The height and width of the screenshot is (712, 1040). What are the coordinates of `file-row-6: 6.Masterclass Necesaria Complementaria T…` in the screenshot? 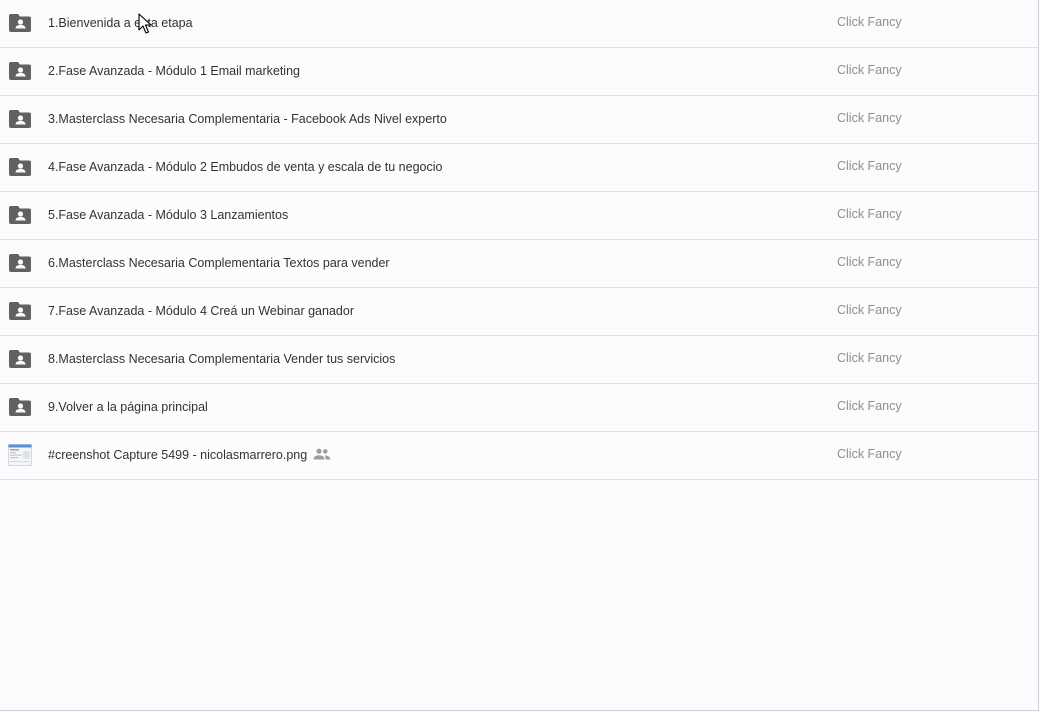 It's located at (519, 264).